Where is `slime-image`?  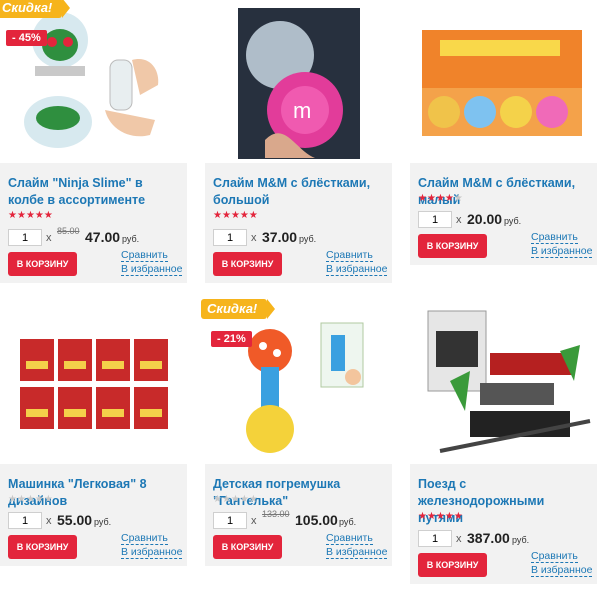 slime-image is located at coordinates (91, 80).